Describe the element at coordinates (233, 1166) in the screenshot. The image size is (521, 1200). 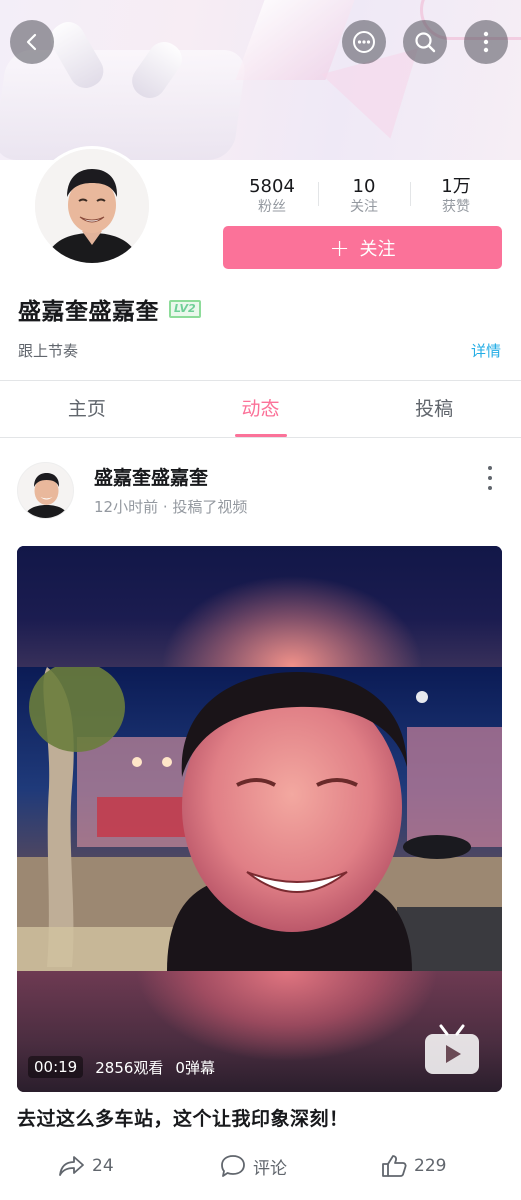
I see `comment-icon` at that location.